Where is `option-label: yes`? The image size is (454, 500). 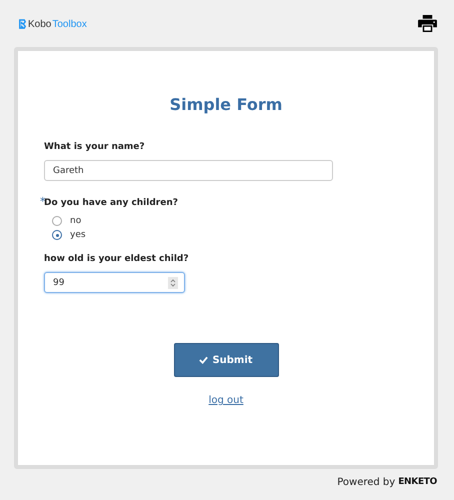 option-label: yes is located at coordinates (78, 235).